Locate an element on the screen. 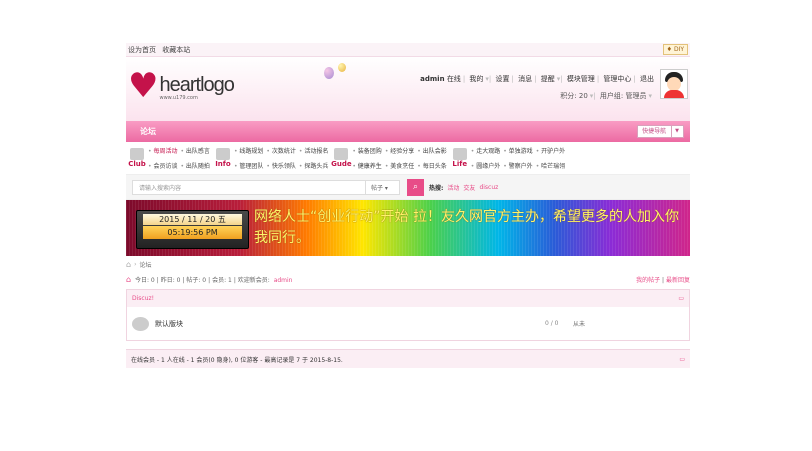 The image size is (812, 451). category-link: 经验分享 is located at coordinates (399, 150).